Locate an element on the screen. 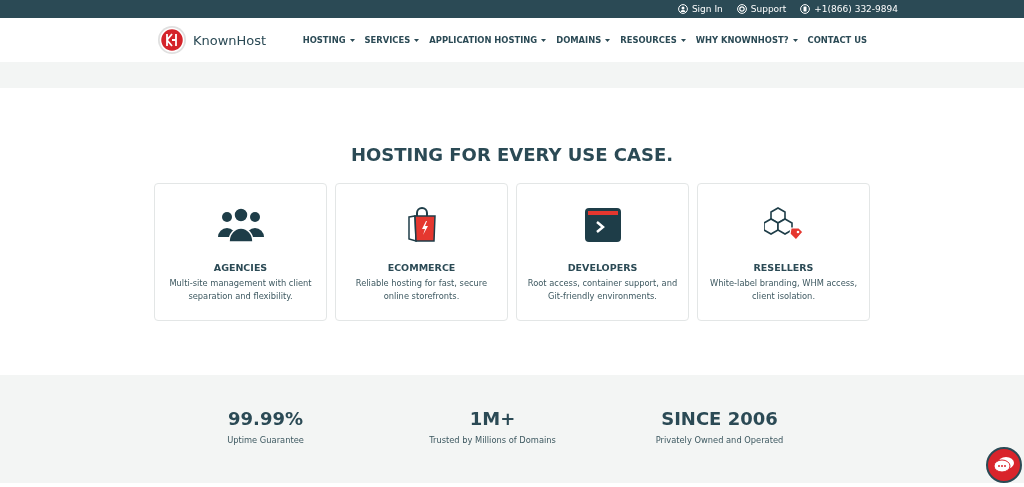 This screenshot has height=487, width=1024. top-link: +1(866) 332-9894 is located at coordinates (849, 9).